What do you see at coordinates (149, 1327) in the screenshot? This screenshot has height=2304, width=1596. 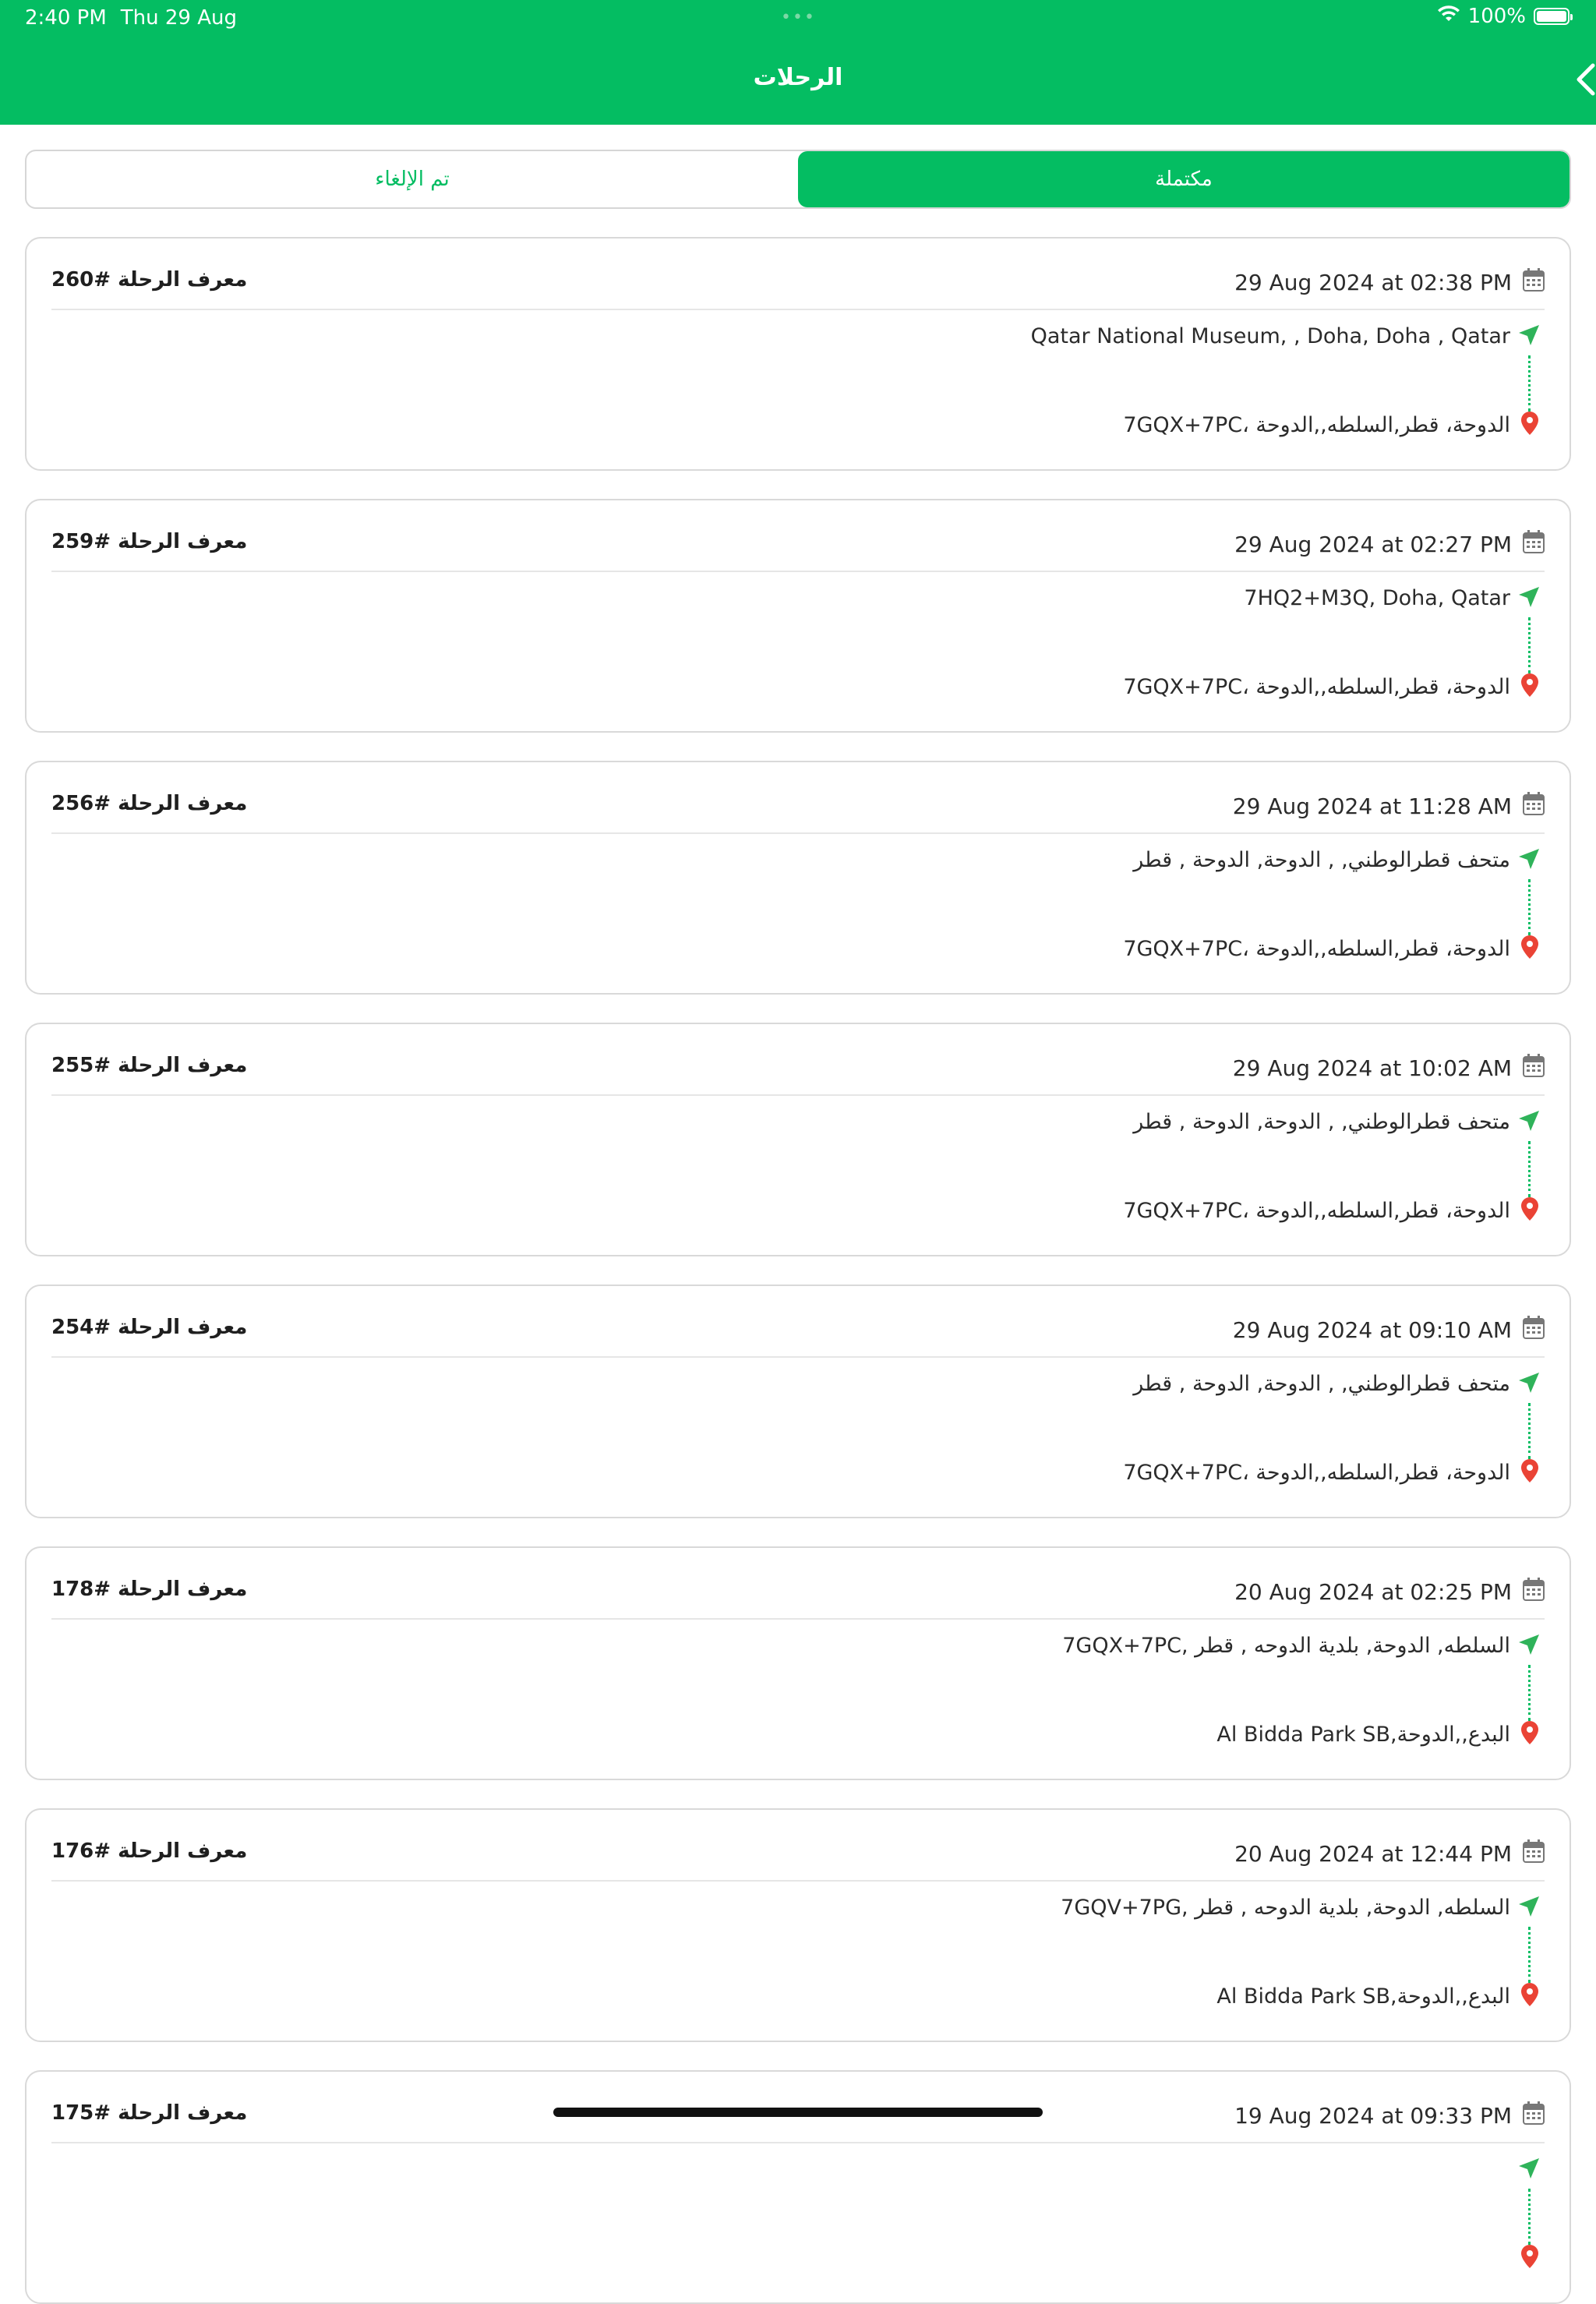 I see `trip-id: معرف الرحلة #254` at bounding box center [149, 1327].